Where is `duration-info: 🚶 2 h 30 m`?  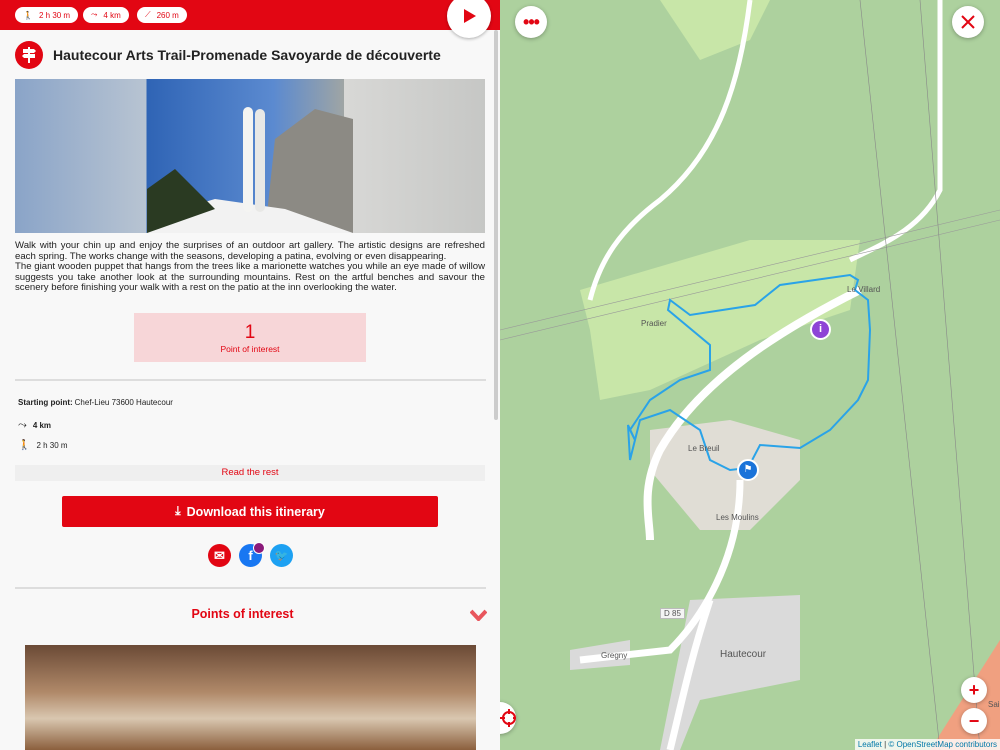
duration-info: 🚶 2 h 30 m is located at coordinates (43, 445).